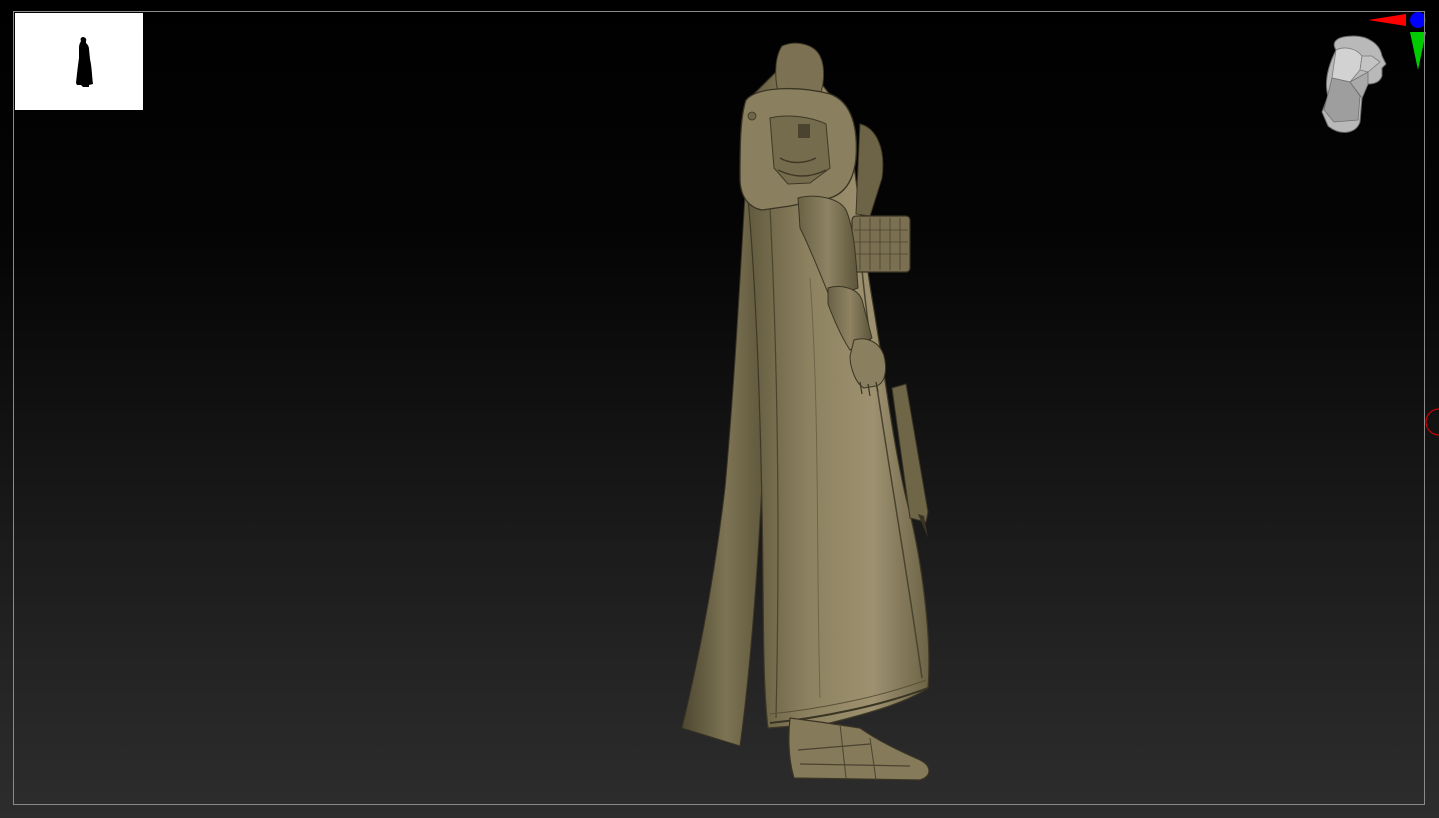 The width and height of the screenshot is (1439, 818). I want to click on x-axis-arrow-icon, so click(1387, 20).